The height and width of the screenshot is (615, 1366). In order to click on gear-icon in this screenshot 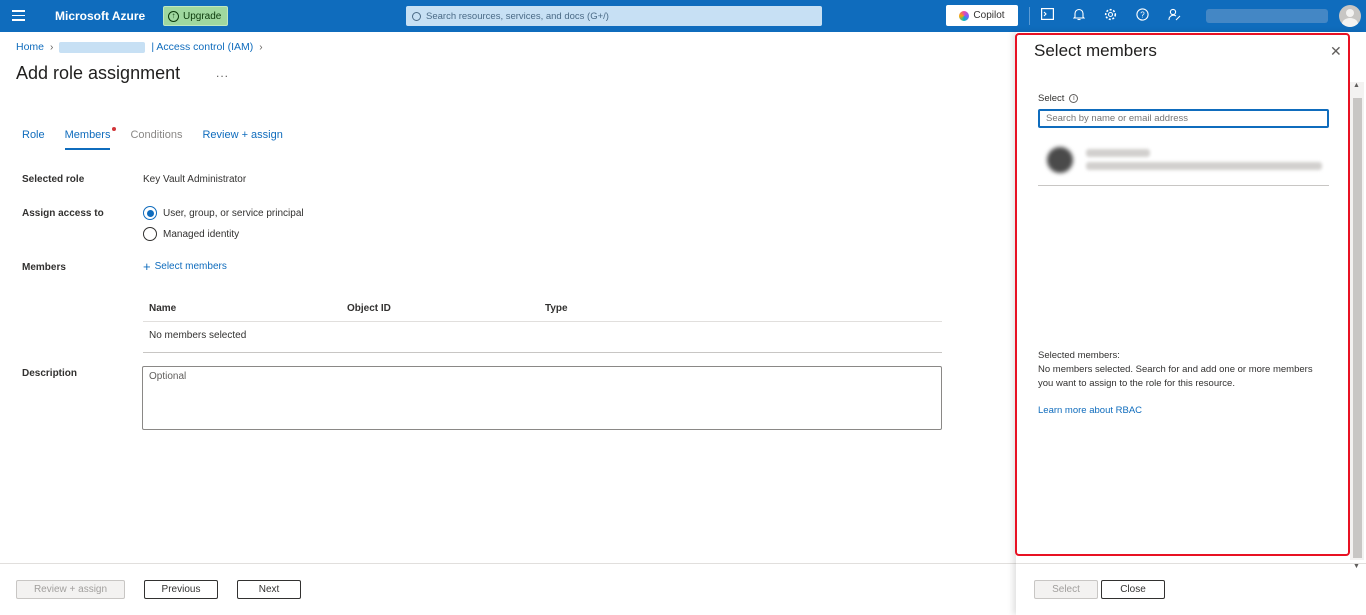, I will do `click(1110, 15)`.